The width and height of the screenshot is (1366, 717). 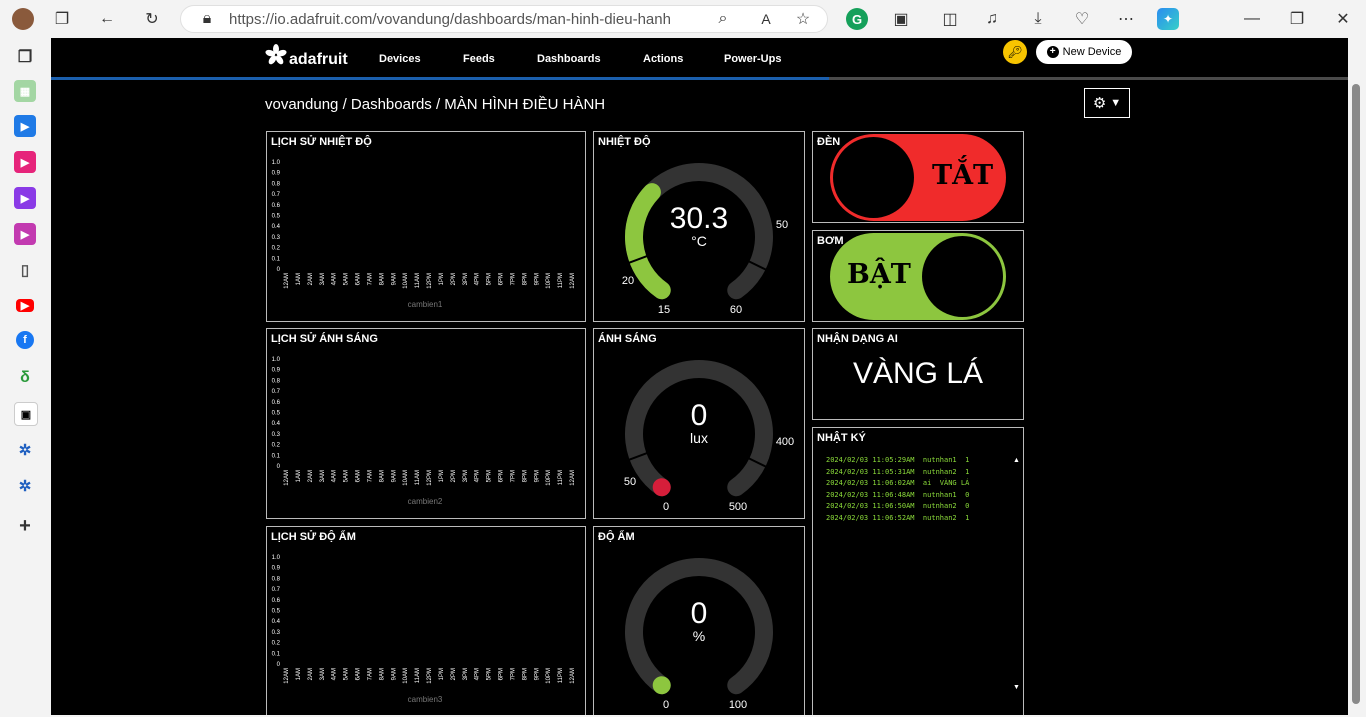 What do you see at coordinates (490, 279) in the screenshot?
I see `x-tick-label: 5PM` at bounding box center [490, 279].